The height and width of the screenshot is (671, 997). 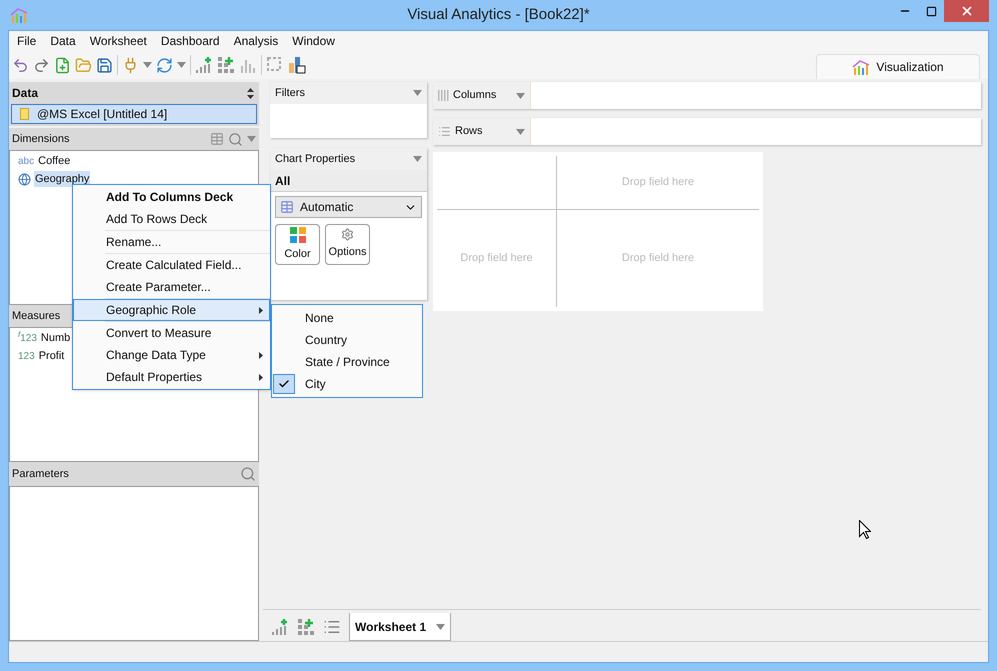 I want to click on type-label: abc, so click(x=26, y=161).